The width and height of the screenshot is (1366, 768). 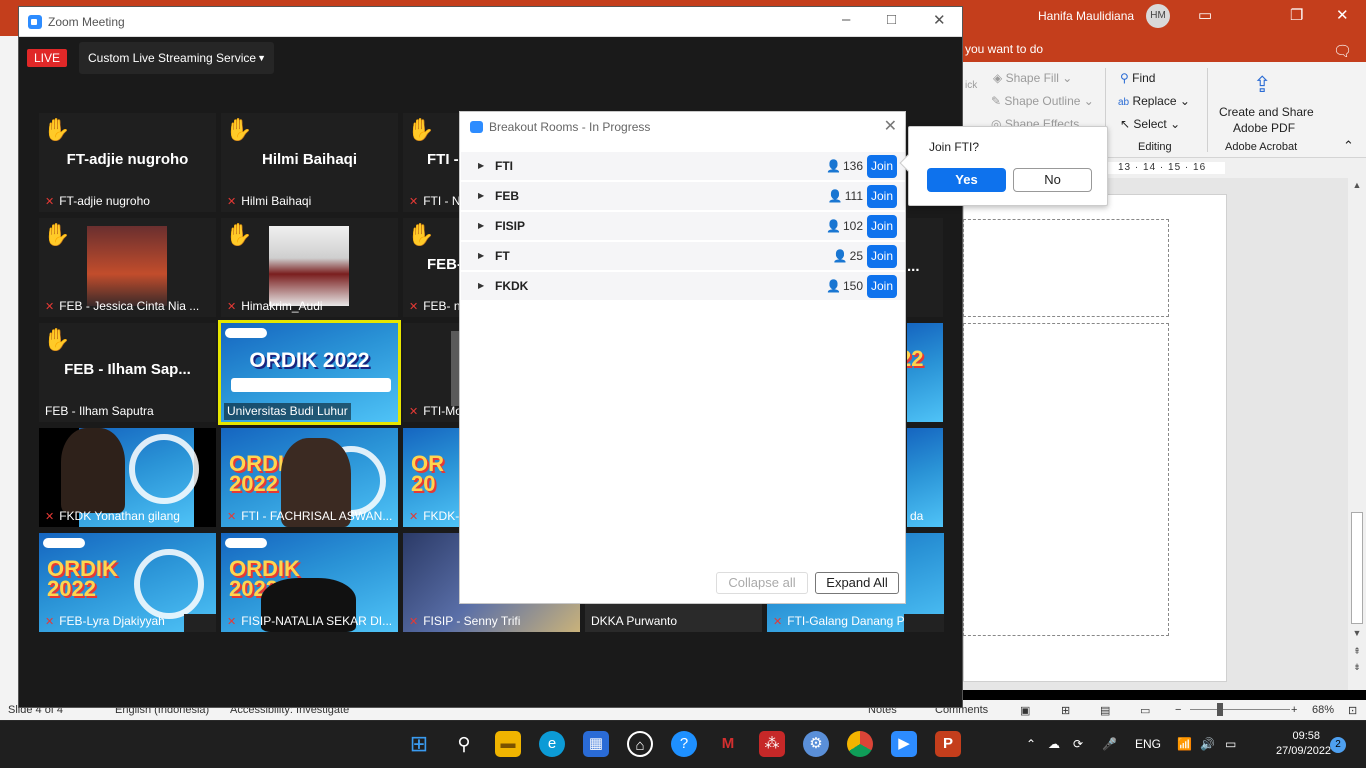 I want to click on scroll-thumb, so click(x=1357, y=568).